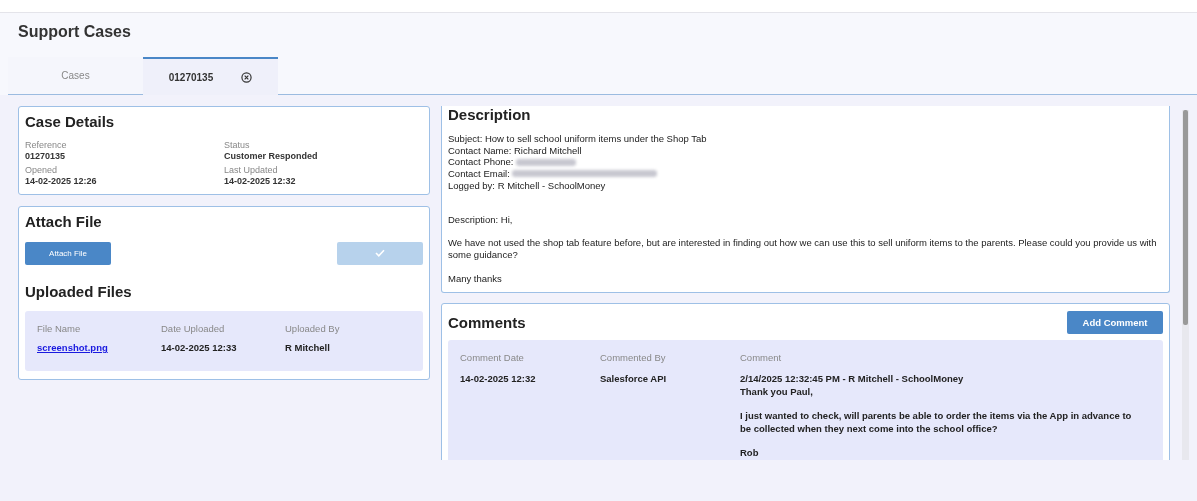 Image resolution: width=1197 pixels, height=501 pixels. I want to click on field-value: 01270135, so click(46, 156).